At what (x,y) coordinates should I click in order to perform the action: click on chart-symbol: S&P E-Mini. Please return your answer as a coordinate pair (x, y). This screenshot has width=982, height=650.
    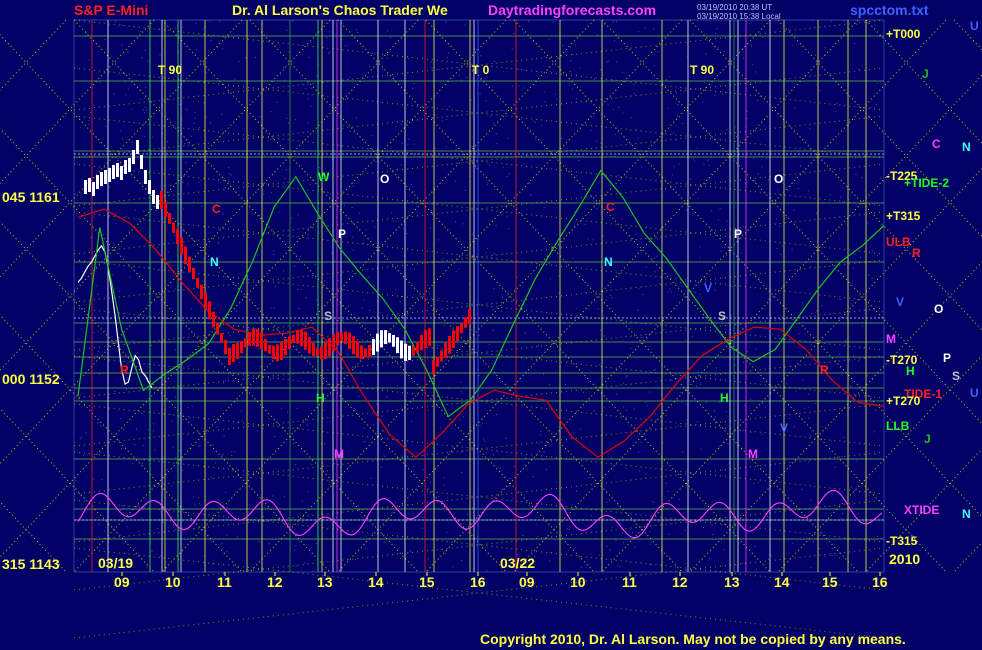
    Looking at the image, I should click on (111, 10).